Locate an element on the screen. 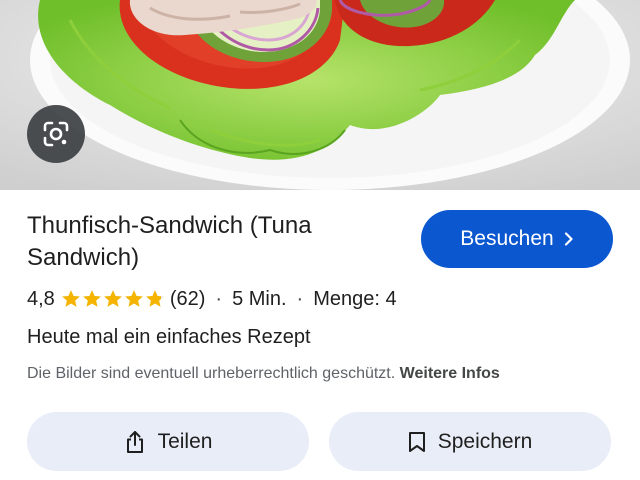  save-label: Speichern is located at coordinates (485, 441).